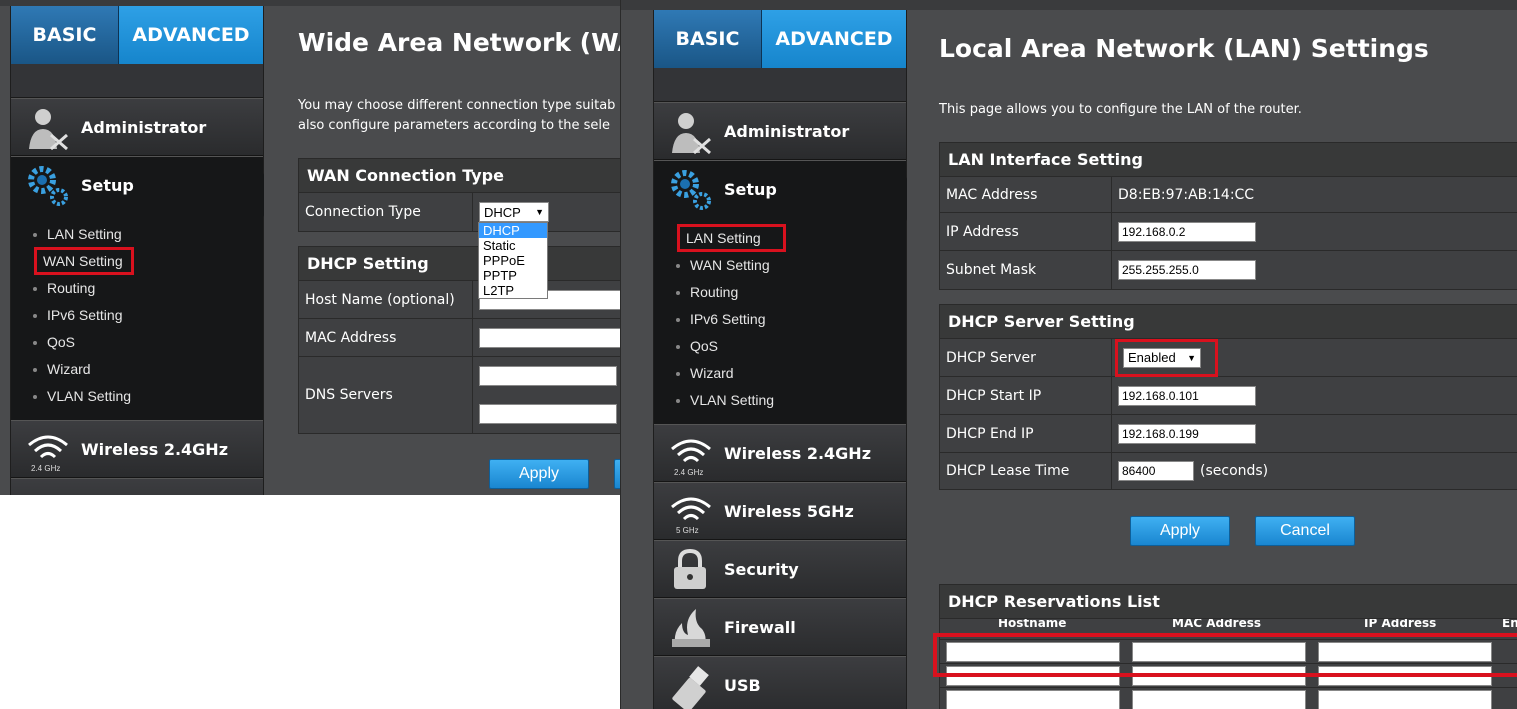  What do you see at coordinates (548, 414) in the screenshot?
I see `dns-secondary-input` at bounding box center [548, 414].